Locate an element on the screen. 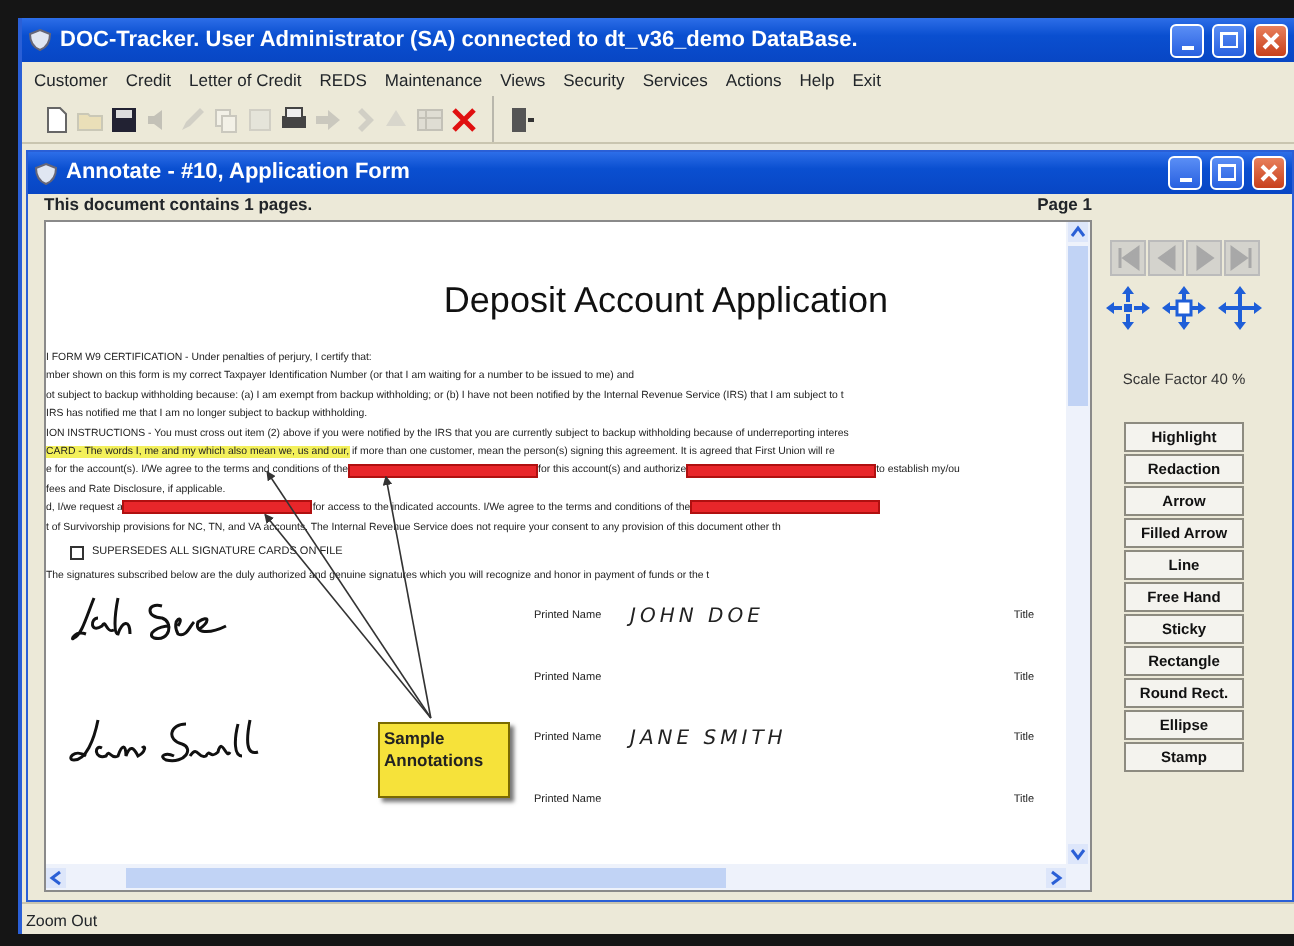 Image resolution: width=1294 pixels, height=946 pixels. menu-item: Actions is located at coordinates (753, 79).